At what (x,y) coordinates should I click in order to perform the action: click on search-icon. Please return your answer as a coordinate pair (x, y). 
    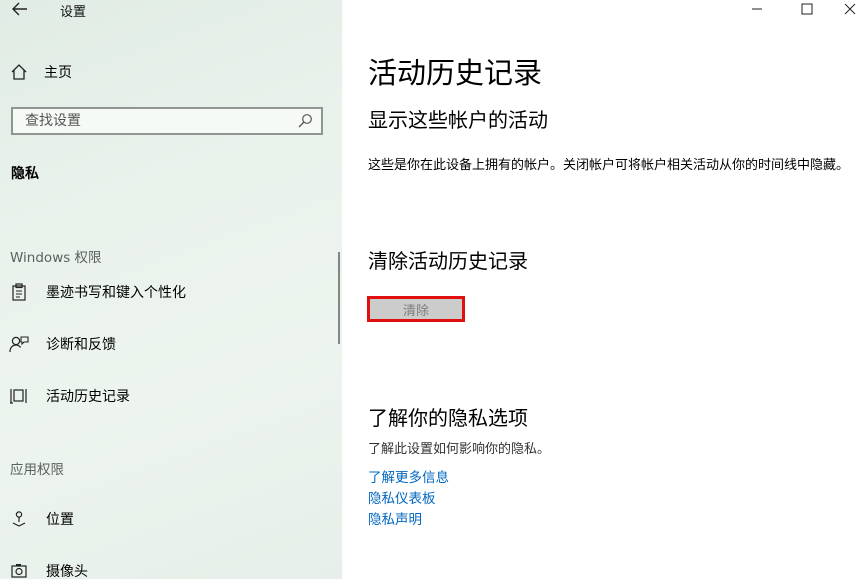
    Looking at the image, I should click on (305, 121).